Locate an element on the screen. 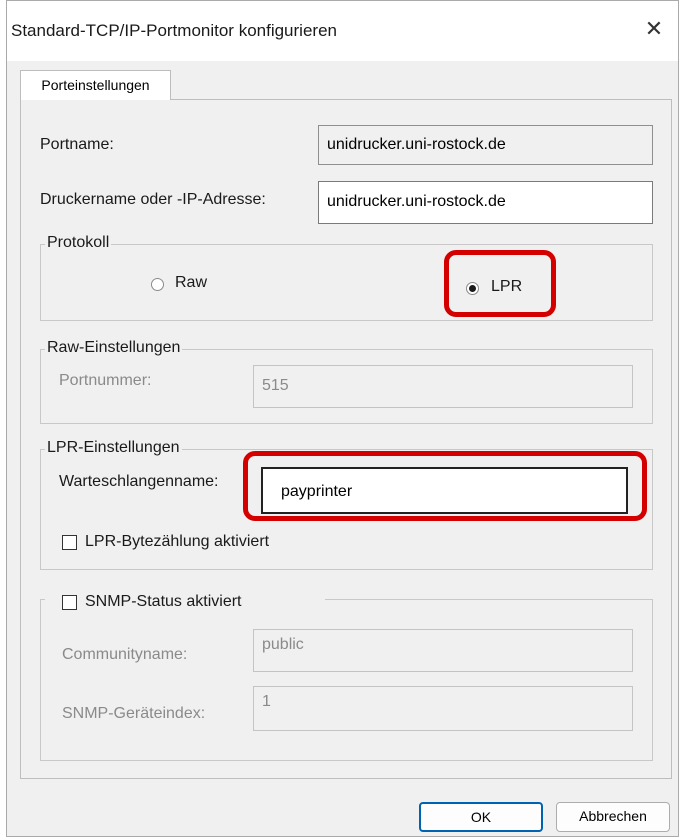 This screenshot has height=839, width=681. raw-settings-title: Raw-Einstellungen is located at coordinates (114, 348).